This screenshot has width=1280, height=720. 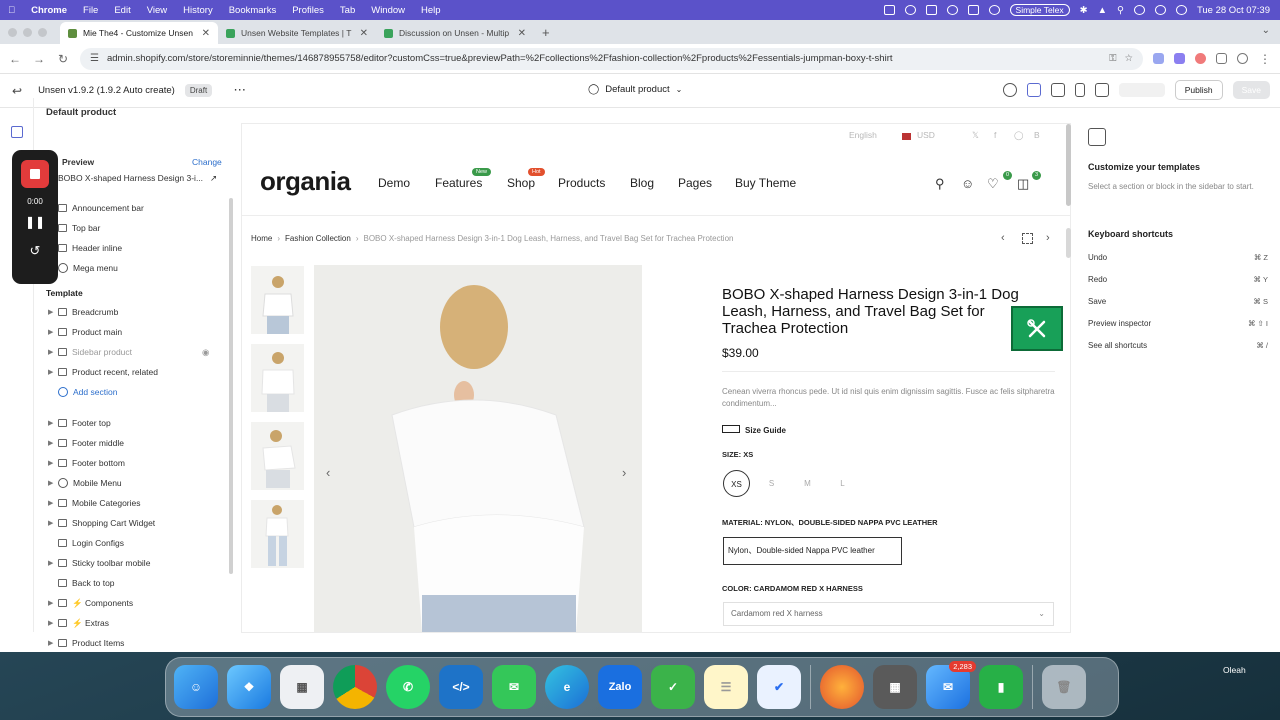 I want to click on size-option-m: M, so click(x=807, y=483).